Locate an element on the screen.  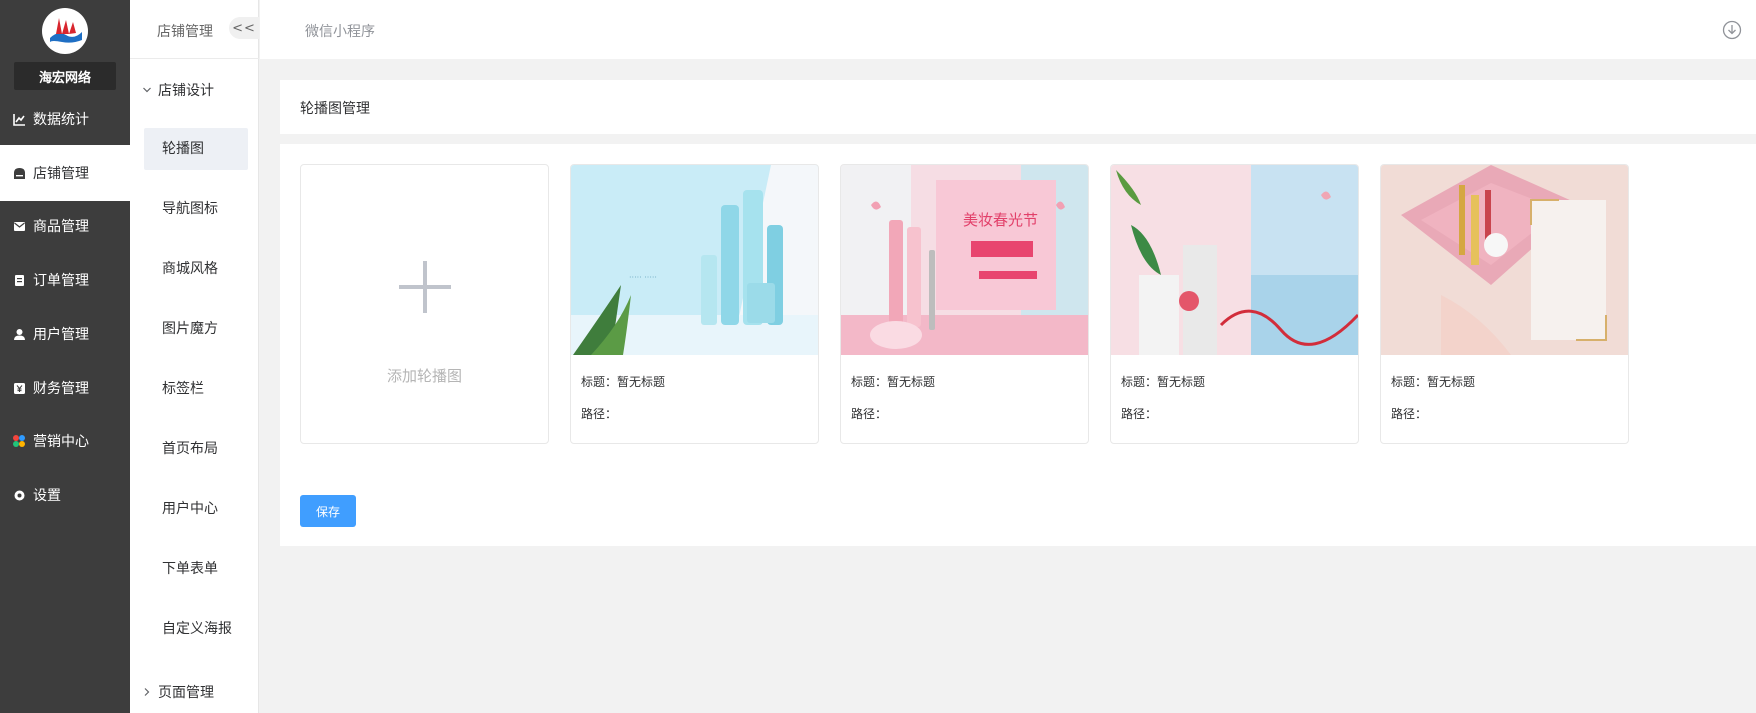
chevron-down-icon is located at coordinates (147, 90).